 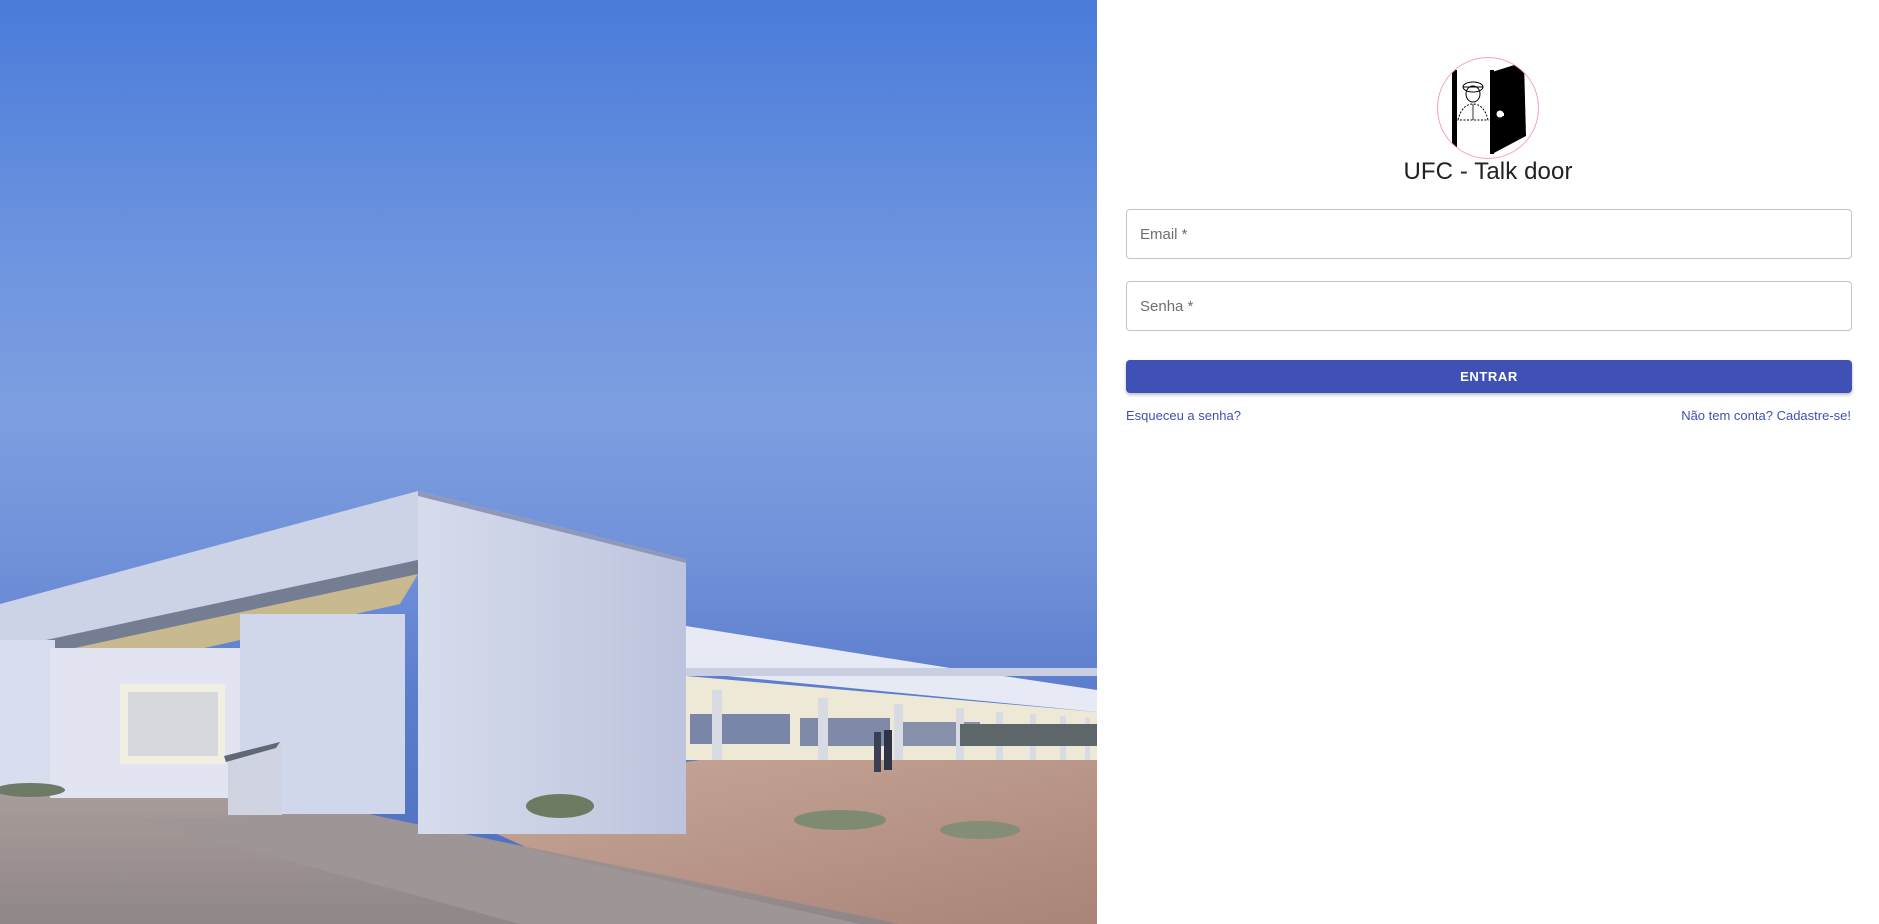 I want to click on password-input, so click(x=1489, y=306).